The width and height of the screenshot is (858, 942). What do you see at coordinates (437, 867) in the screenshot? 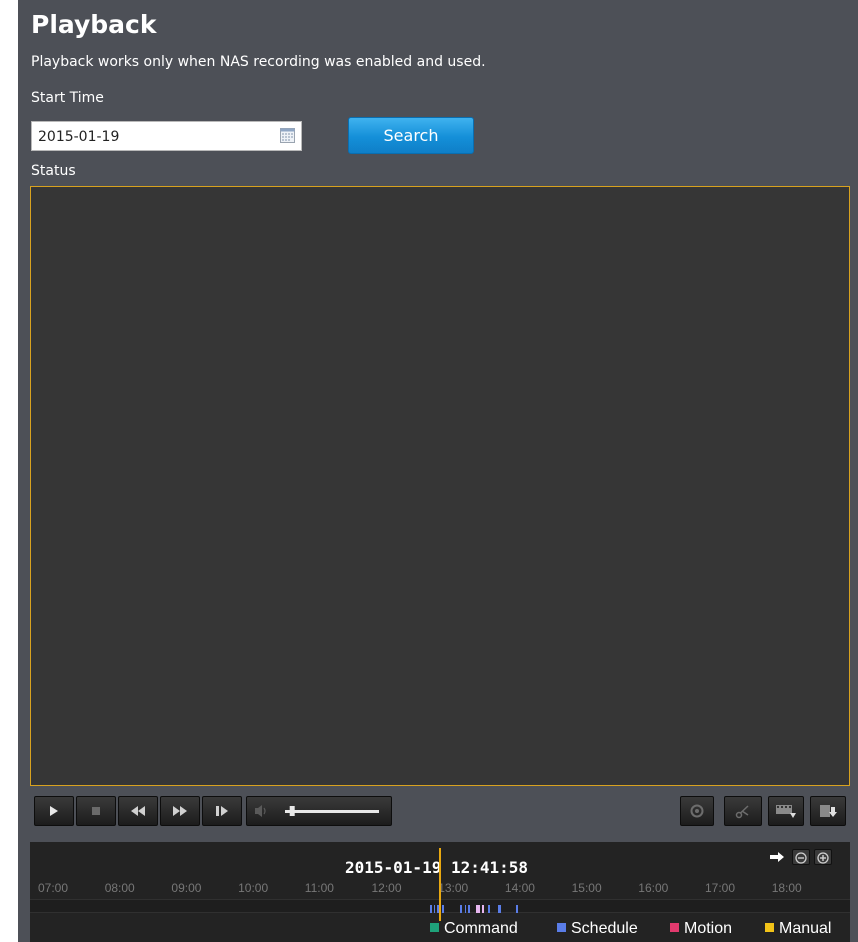
I see `timeline-timestamp: 2015-01-19 12:41:58` at bounding box center [437, 867].